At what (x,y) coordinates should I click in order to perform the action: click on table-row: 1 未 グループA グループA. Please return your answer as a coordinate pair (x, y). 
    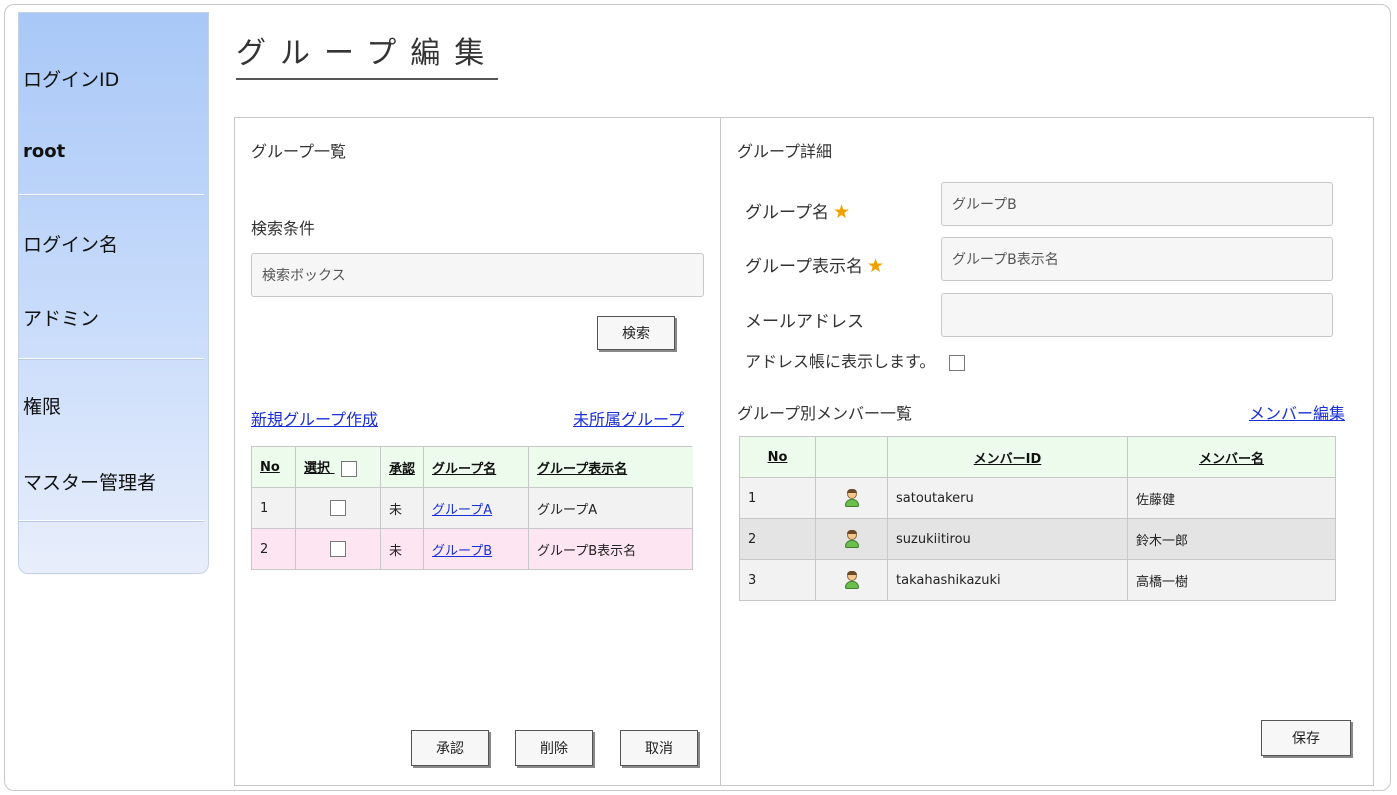
    Looking at the image, I should click on (472, 508).